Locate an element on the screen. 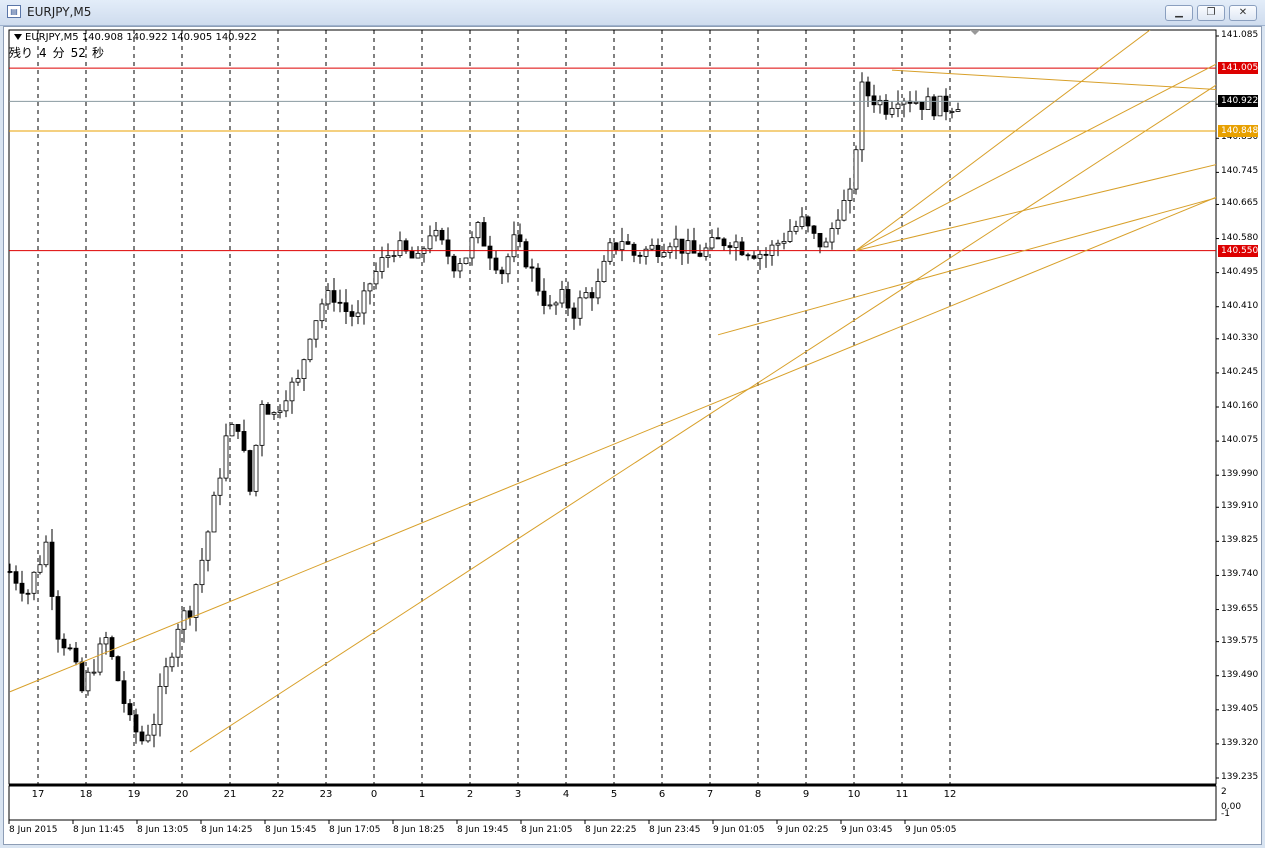 The image size is (1265, 848). hour-label: 4 is located at coordinates (566, 794).